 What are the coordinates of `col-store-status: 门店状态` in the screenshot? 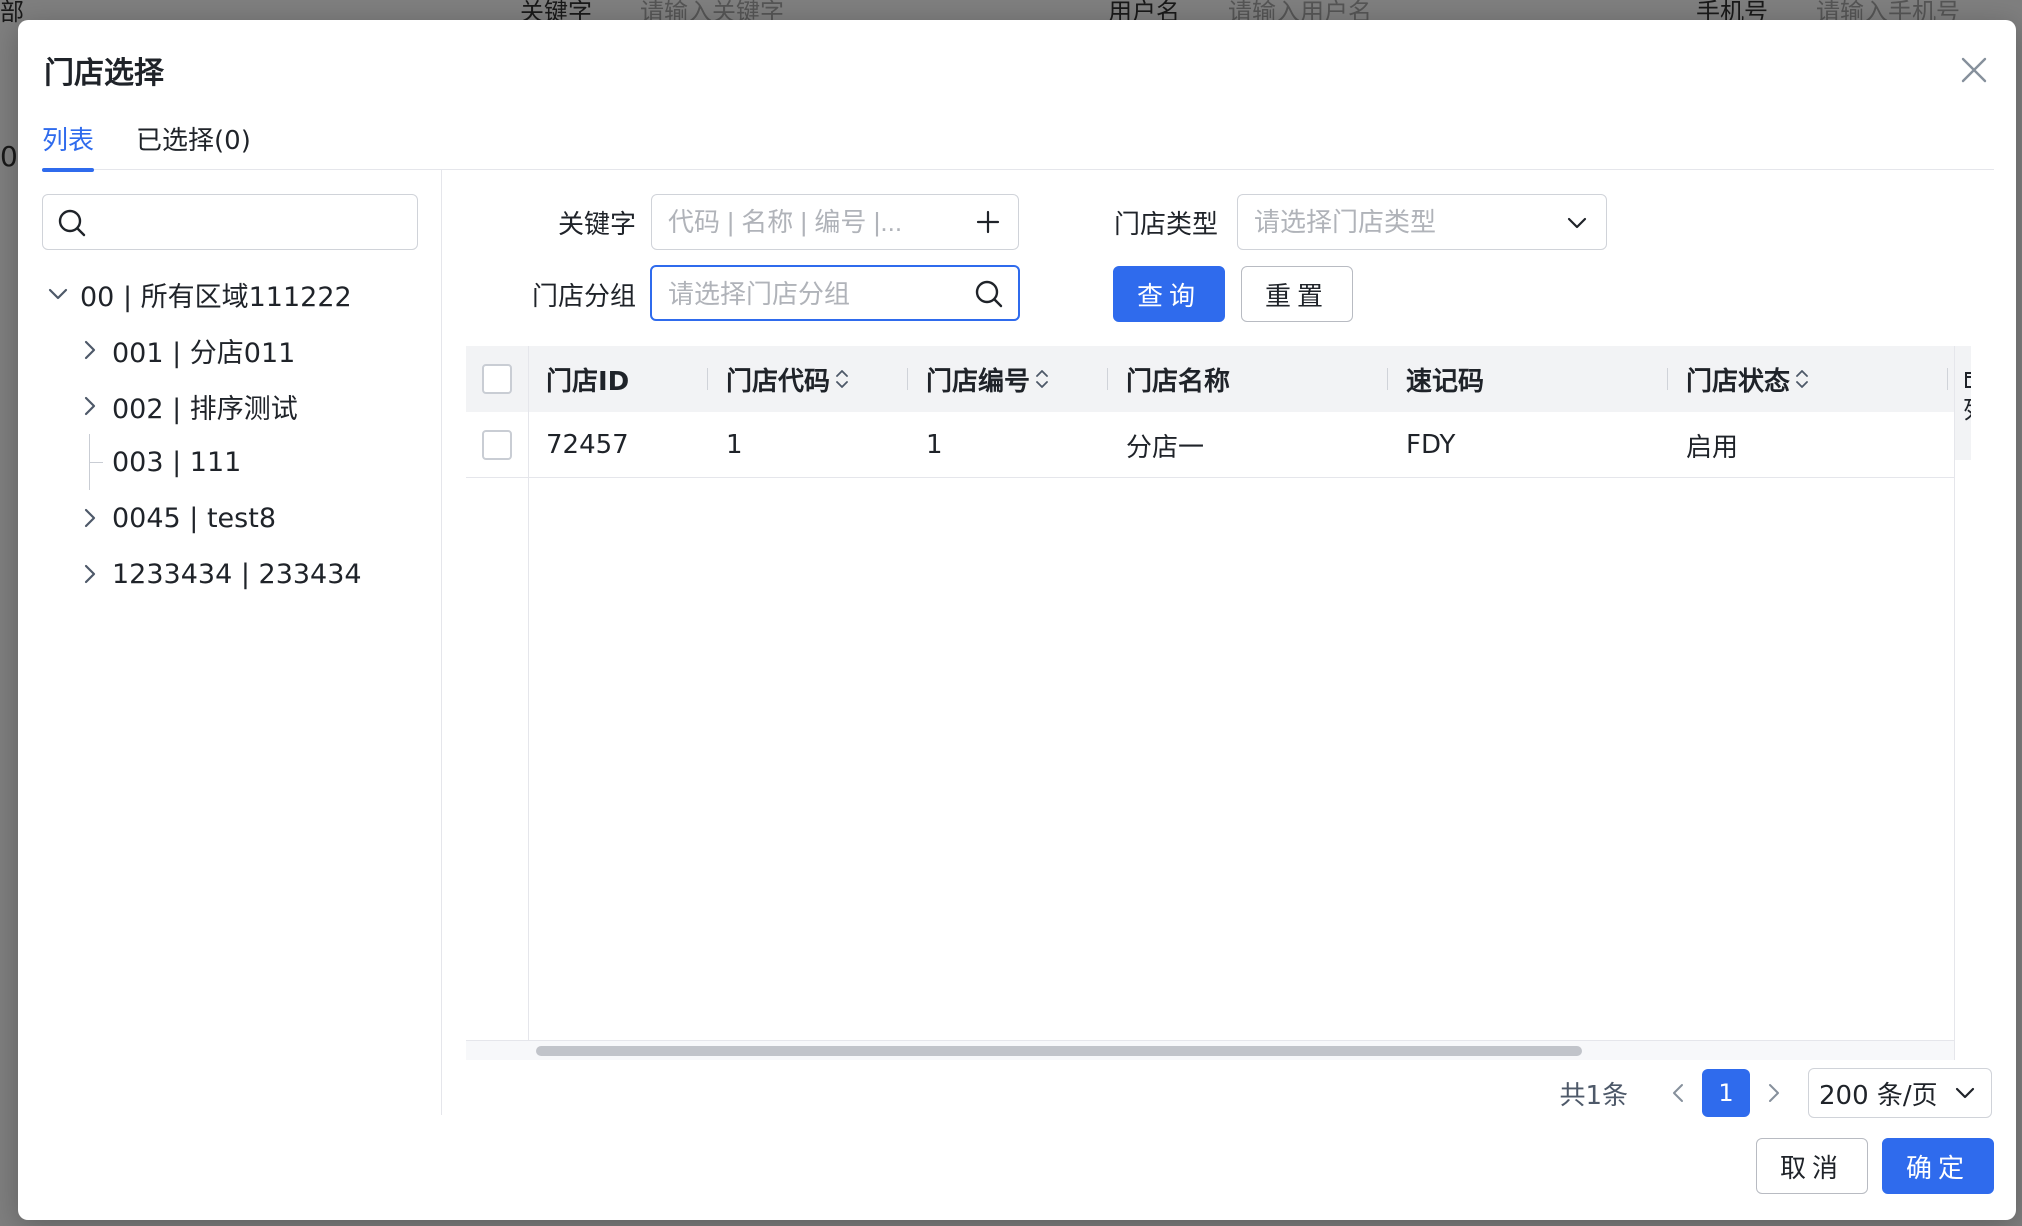 It's located at (1748, 379).